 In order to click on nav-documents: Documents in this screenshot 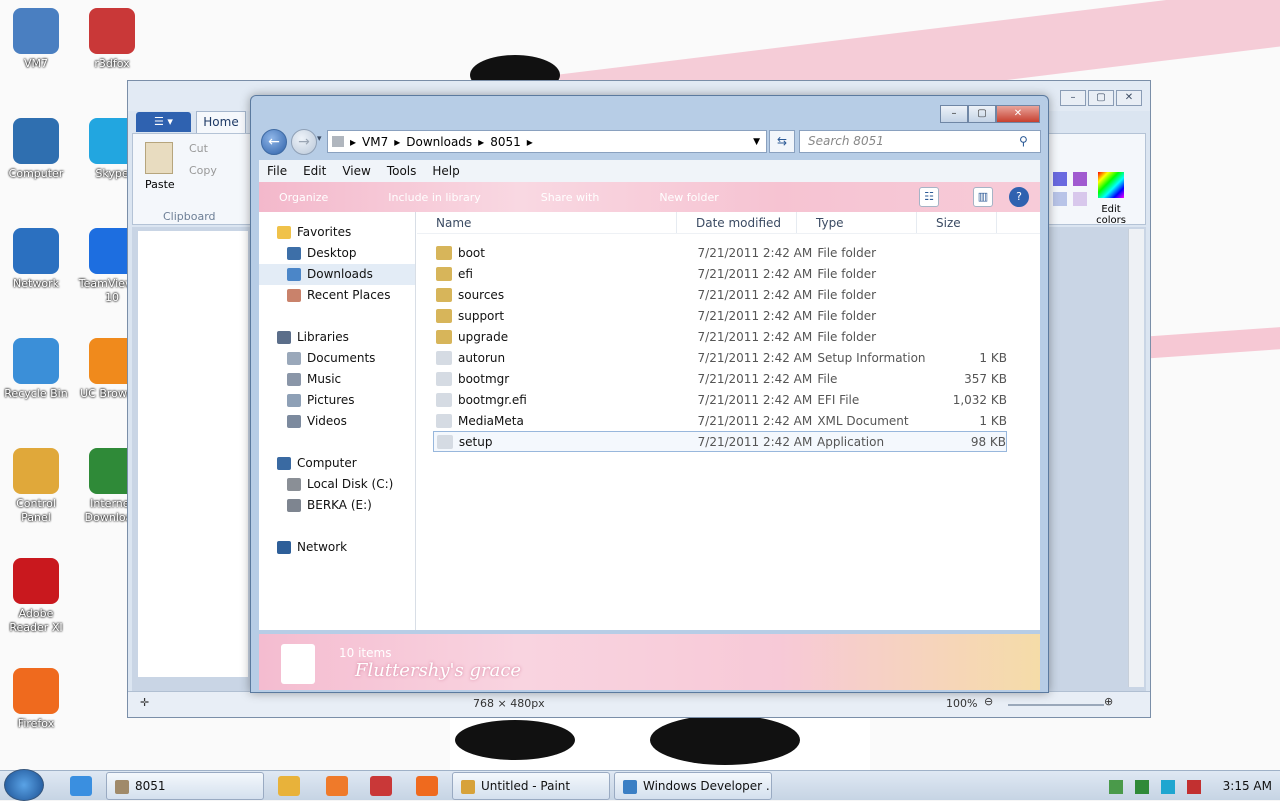, I will do `click(337, 358)`.